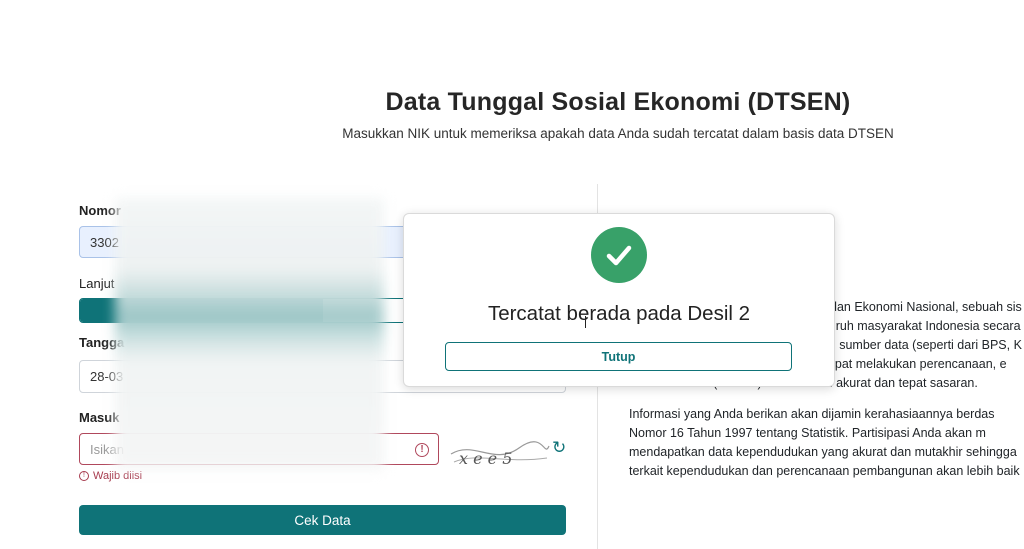 The image size is (1024, 549). What do you see at coordinates (618, 102) in the screenshot?
I see `page-title: Data Tunggal Sosial Ekonomi (DTSEN)` at bounding box center [618, 102].